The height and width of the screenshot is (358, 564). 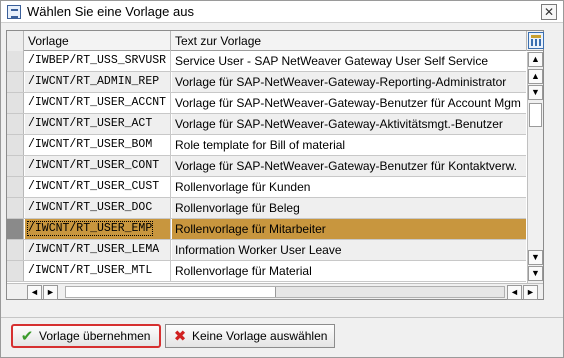 What do you see at coordinates (535, 115) in the screenshot?
I see `vertical-scroll-thumb` at bounding box center [535, 115].